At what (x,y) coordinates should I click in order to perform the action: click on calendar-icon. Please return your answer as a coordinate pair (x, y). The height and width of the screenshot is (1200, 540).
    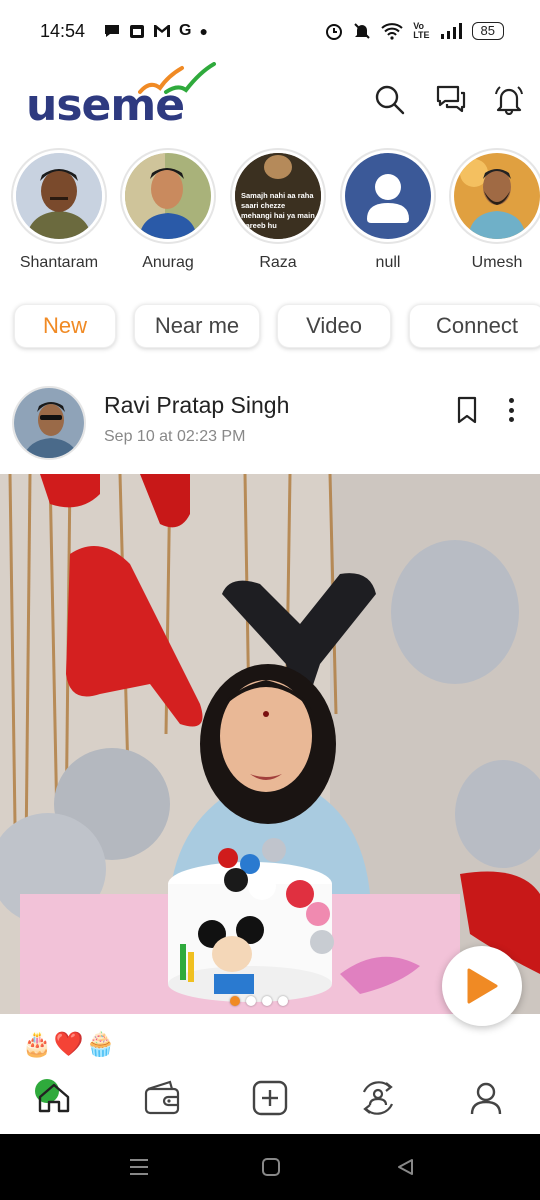
    Looking at the image, I should click on (137, 31).